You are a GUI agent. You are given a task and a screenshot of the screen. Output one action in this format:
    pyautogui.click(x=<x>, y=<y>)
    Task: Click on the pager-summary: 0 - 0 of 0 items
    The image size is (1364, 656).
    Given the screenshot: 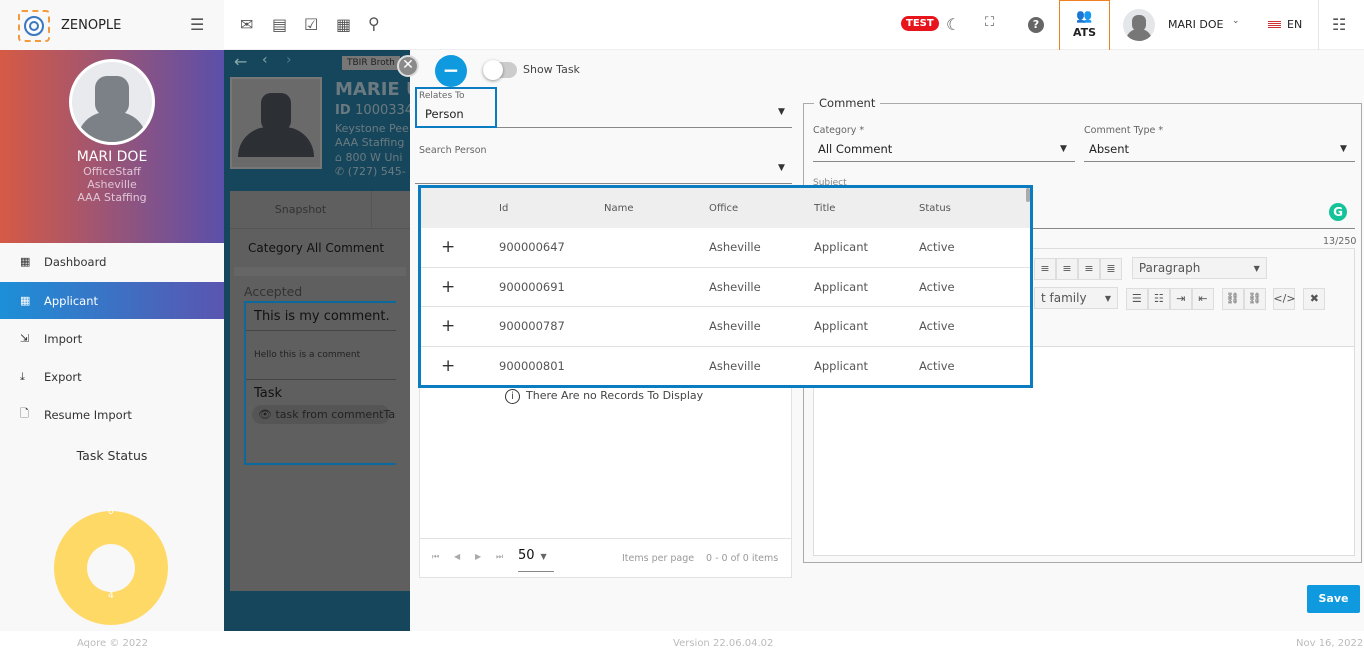 What is the action you would take?
    pyautogui.click(x=742, y=558)
    